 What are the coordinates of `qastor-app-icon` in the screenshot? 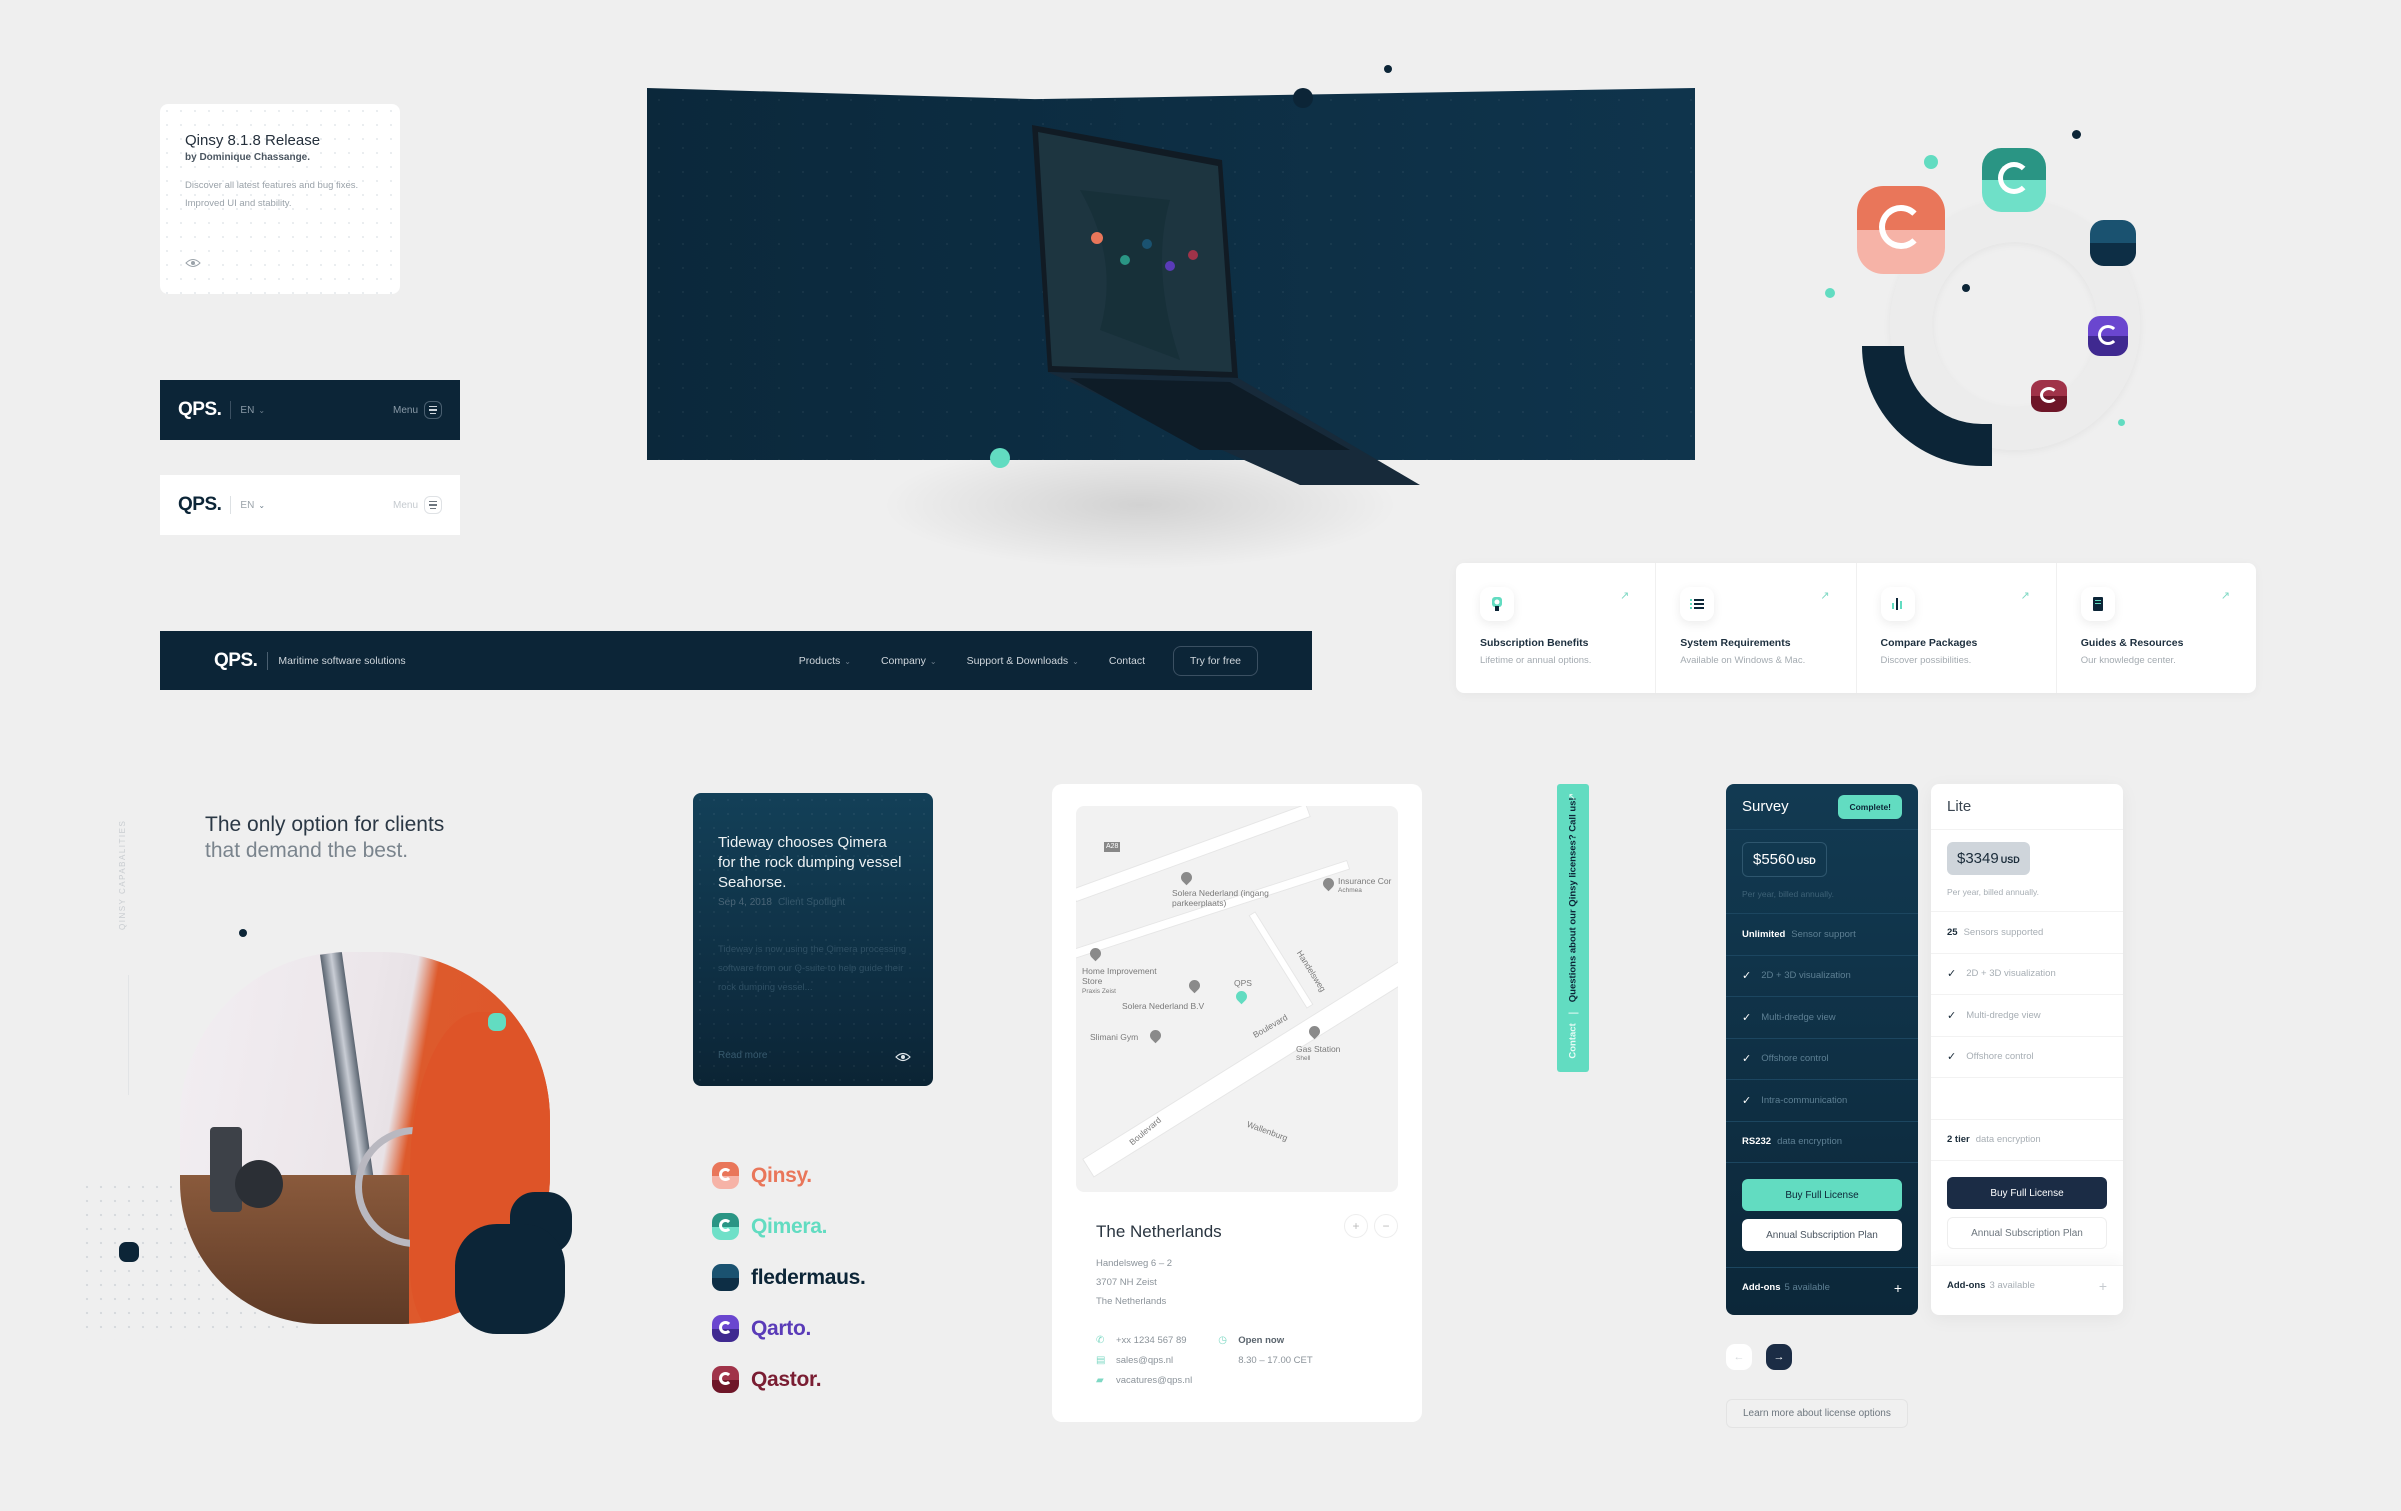 It's located at (2049, 396).